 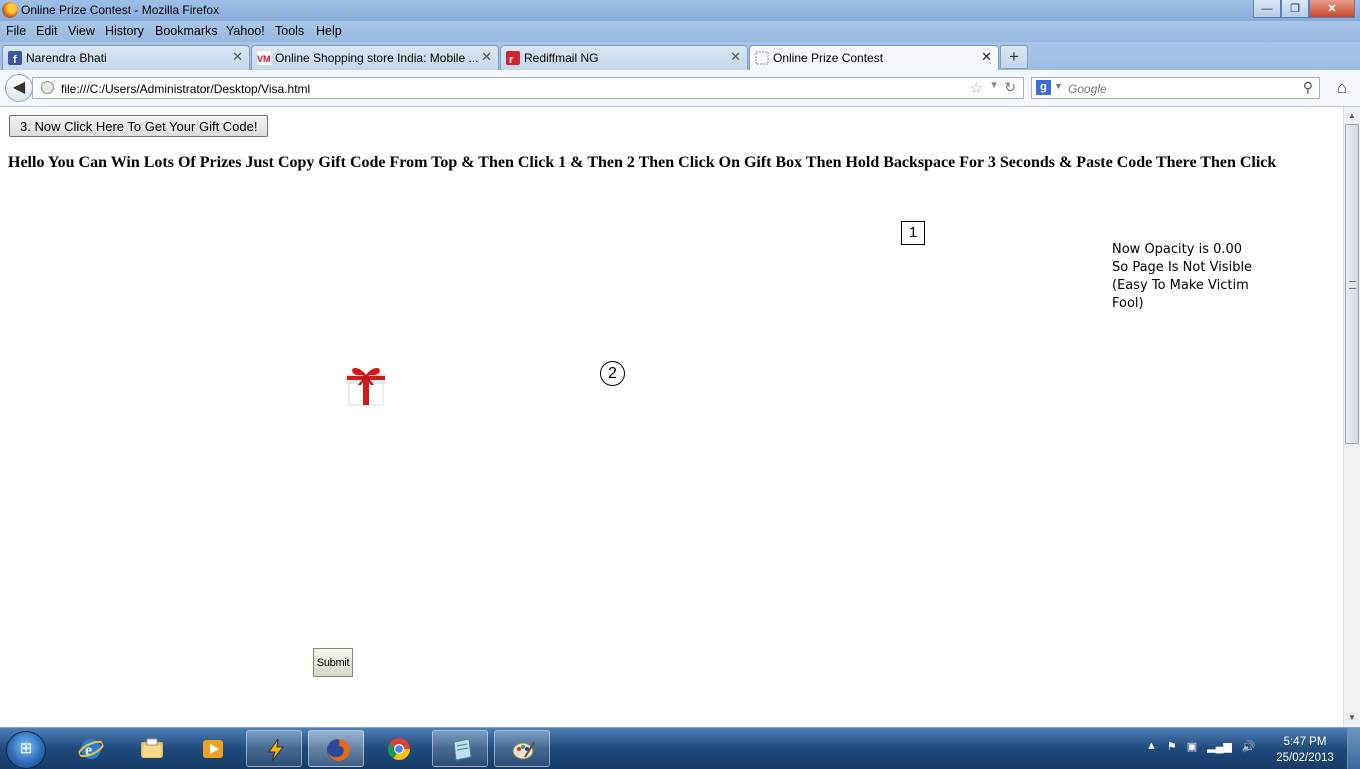 I want to click on taskbar-internet-explorer: e, so click(x=90, y=748).